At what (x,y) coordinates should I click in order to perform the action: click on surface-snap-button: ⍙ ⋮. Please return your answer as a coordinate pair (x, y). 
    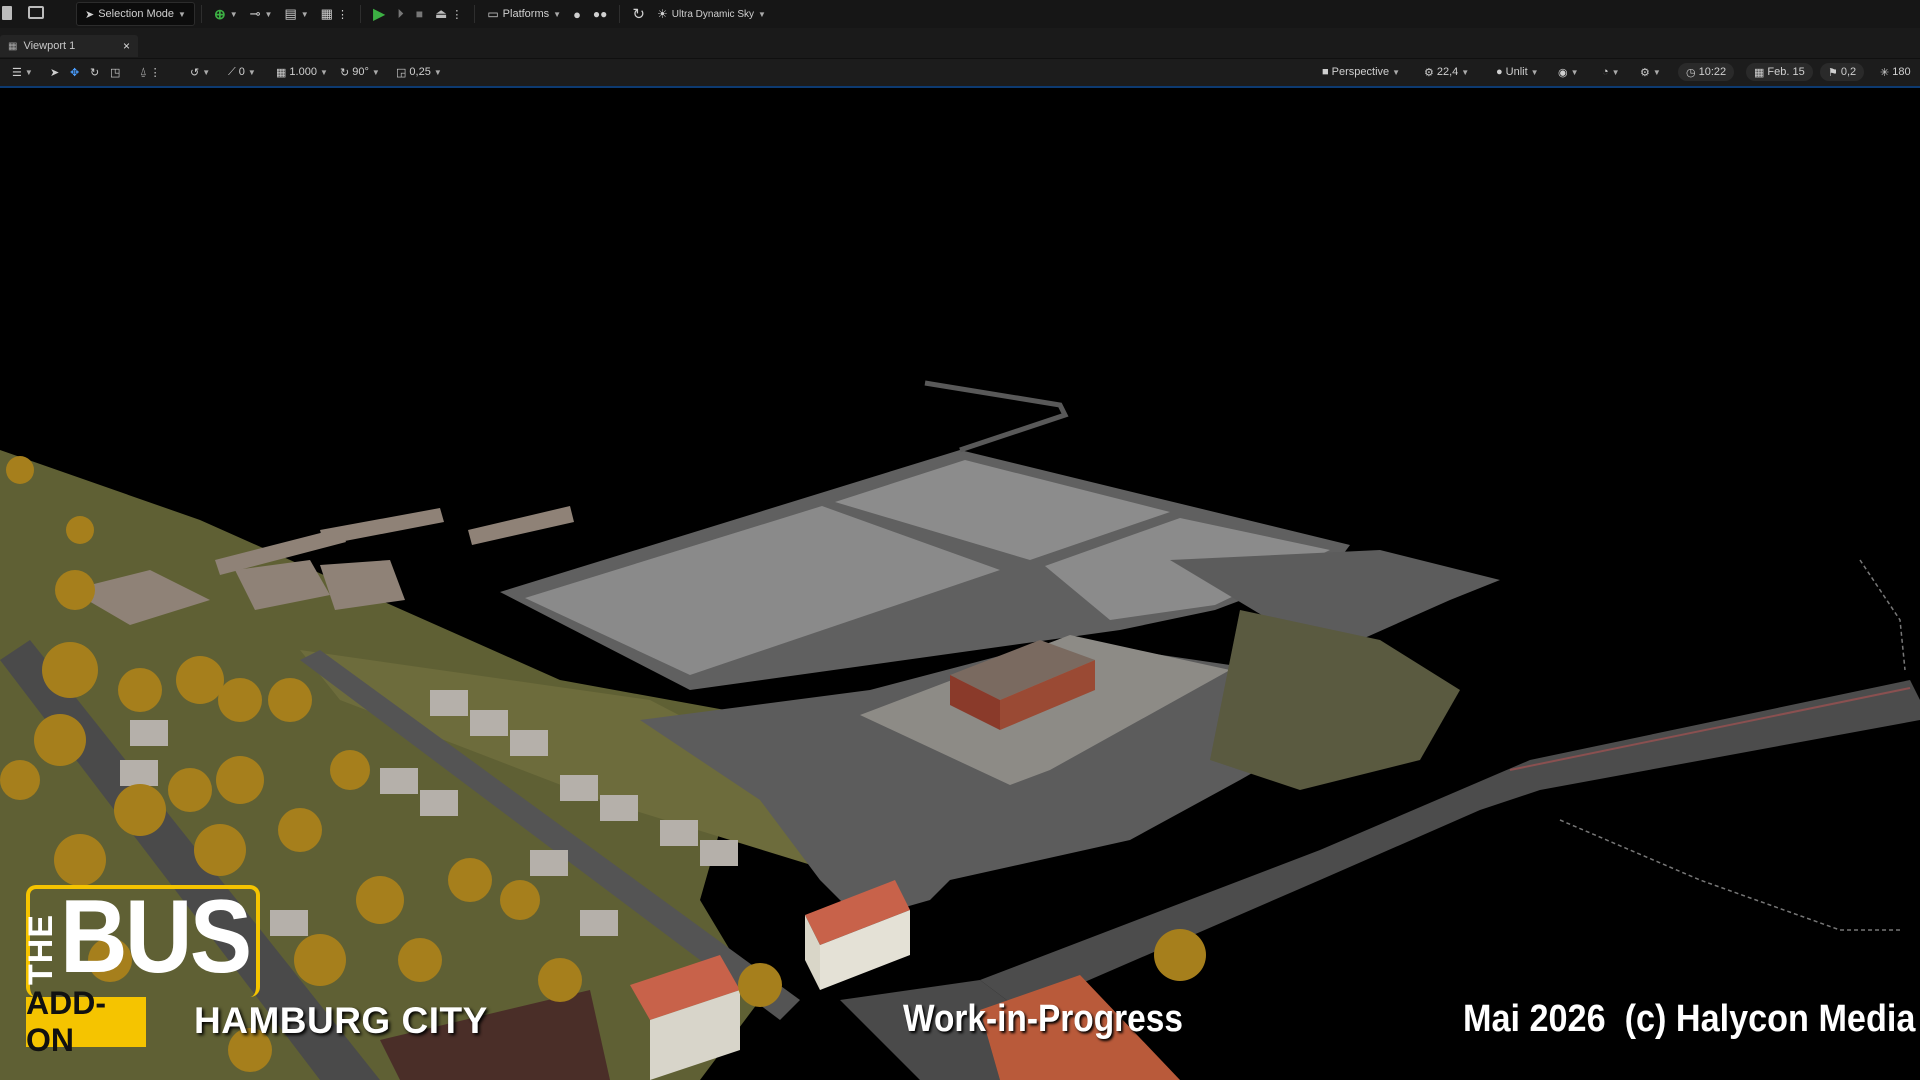
    Looking at the image, I should click on (150, 72).